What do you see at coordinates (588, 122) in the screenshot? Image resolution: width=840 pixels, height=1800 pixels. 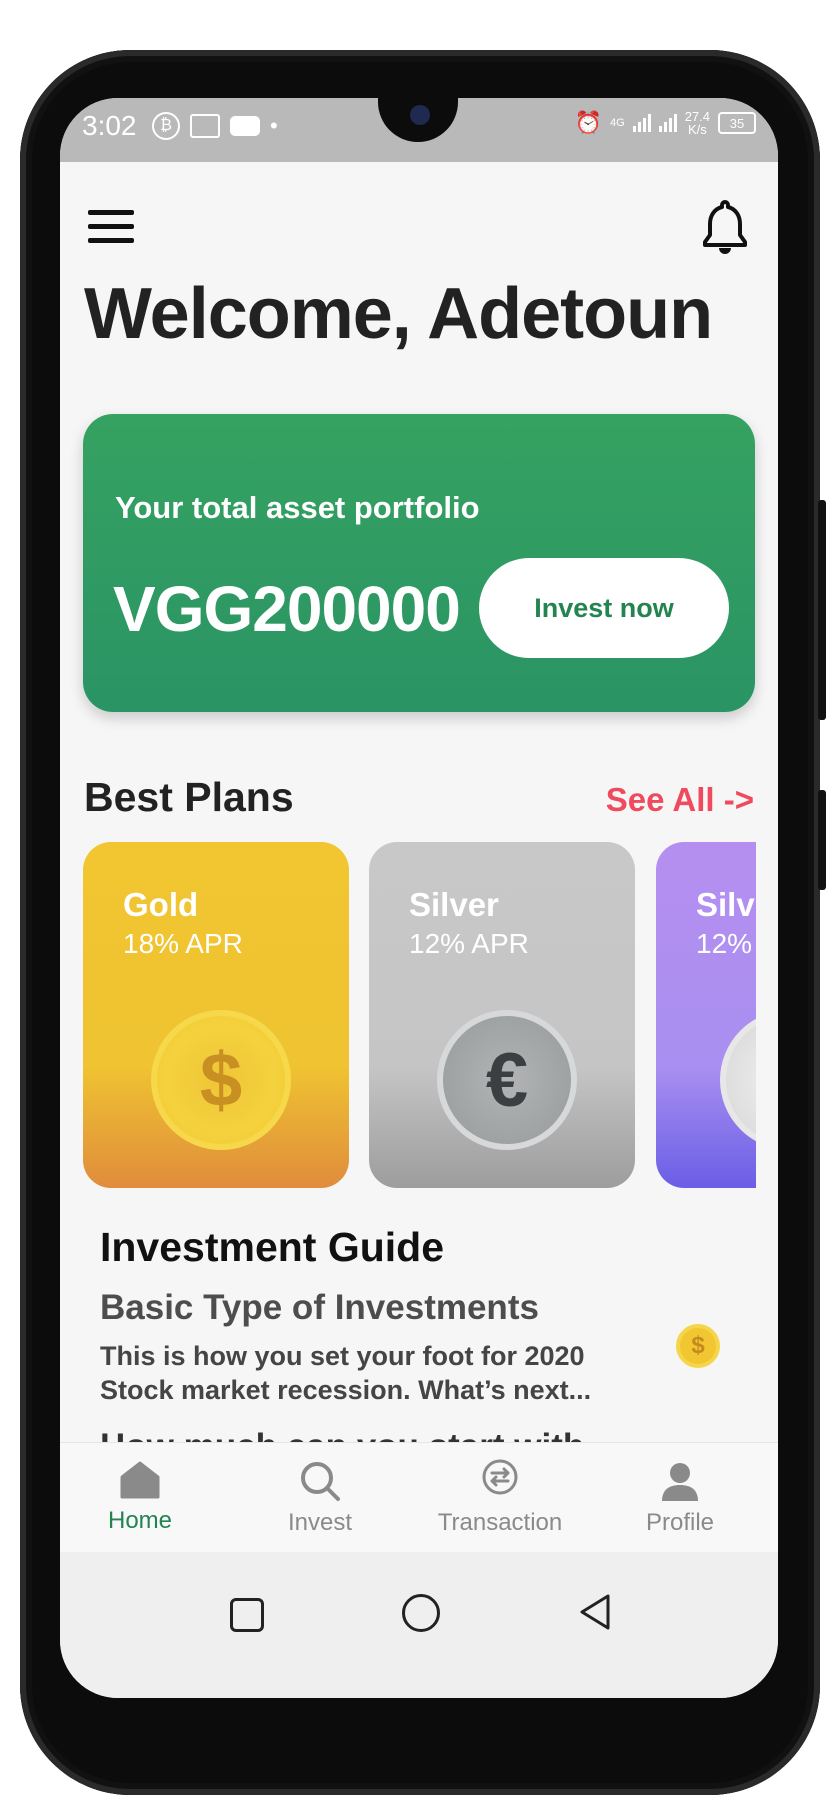 I see `alarm-icon: ⏰` at bounding box center [588, 122].